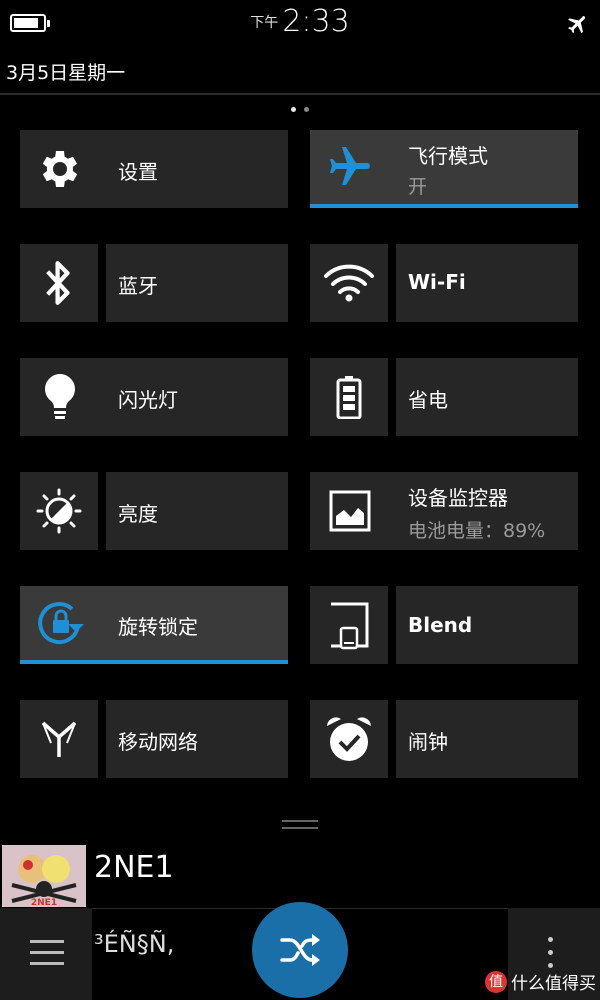  I want to click on tile-device-monitor-detail: 电池电量：89%, so click(477, 531).